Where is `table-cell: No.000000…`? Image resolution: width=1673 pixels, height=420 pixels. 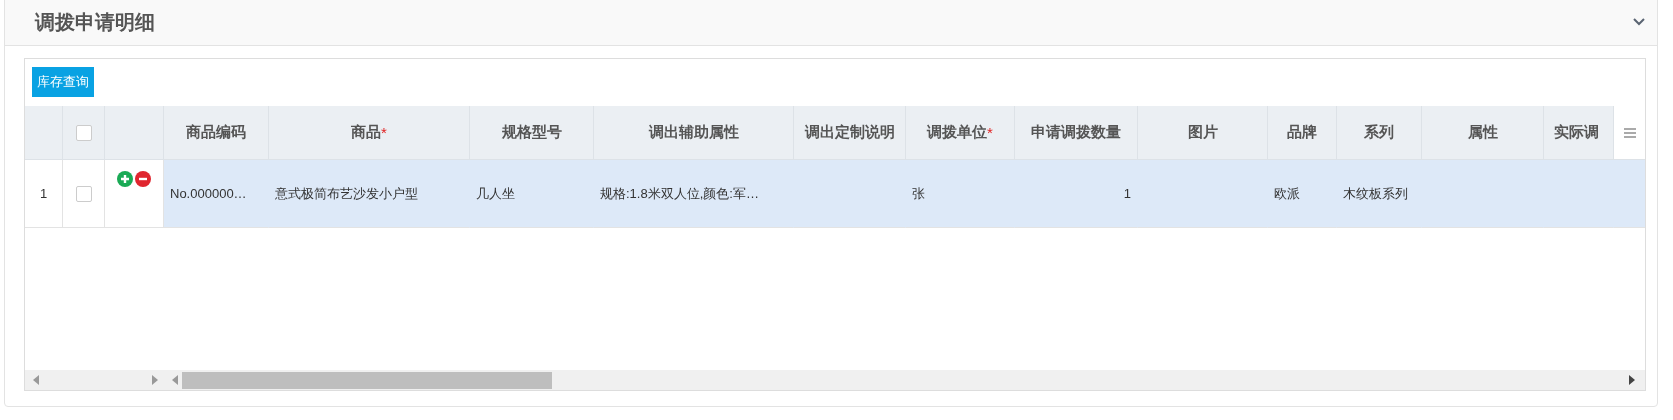
table-cell: No.000000… is located at coordinates (216, 194).